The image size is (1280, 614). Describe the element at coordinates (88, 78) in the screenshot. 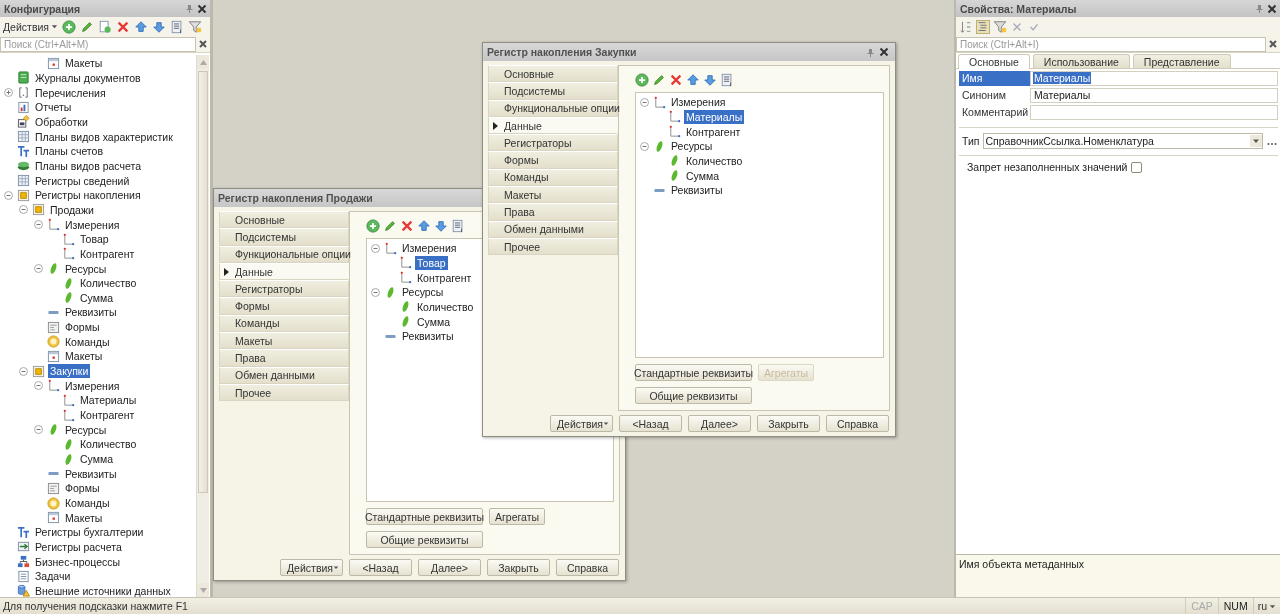

I see `tree-item: Журналы документов` at that location.